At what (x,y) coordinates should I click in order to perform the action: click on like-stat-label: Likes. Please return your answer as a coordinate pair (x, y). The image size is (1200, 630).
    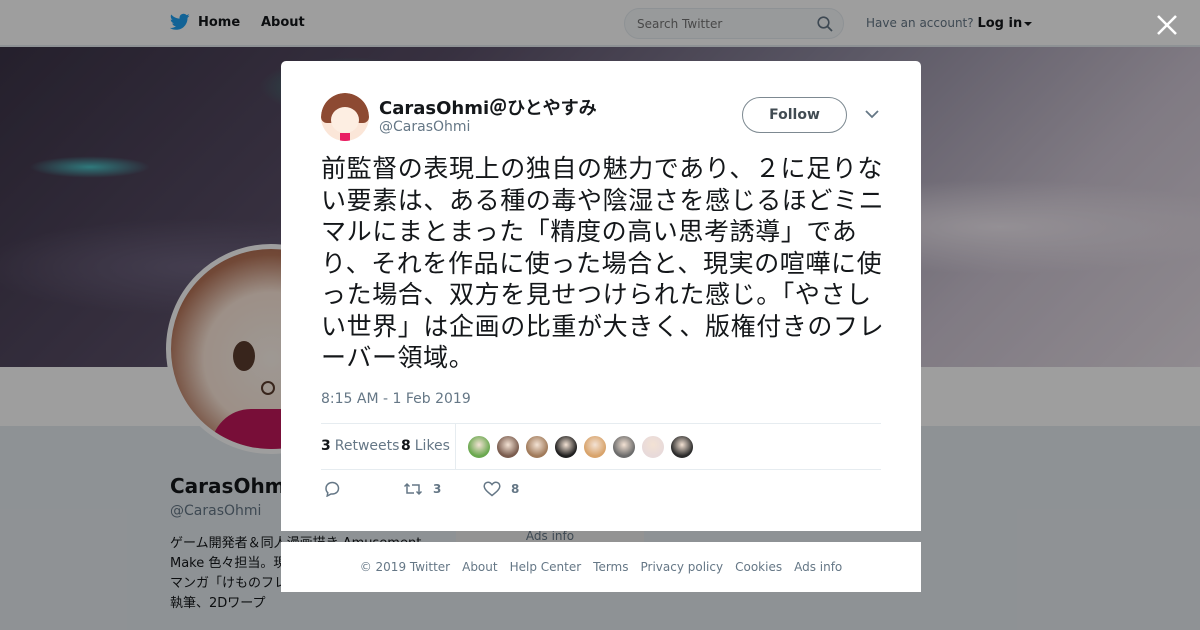
    Looking at the image, I should click on (432, 446).